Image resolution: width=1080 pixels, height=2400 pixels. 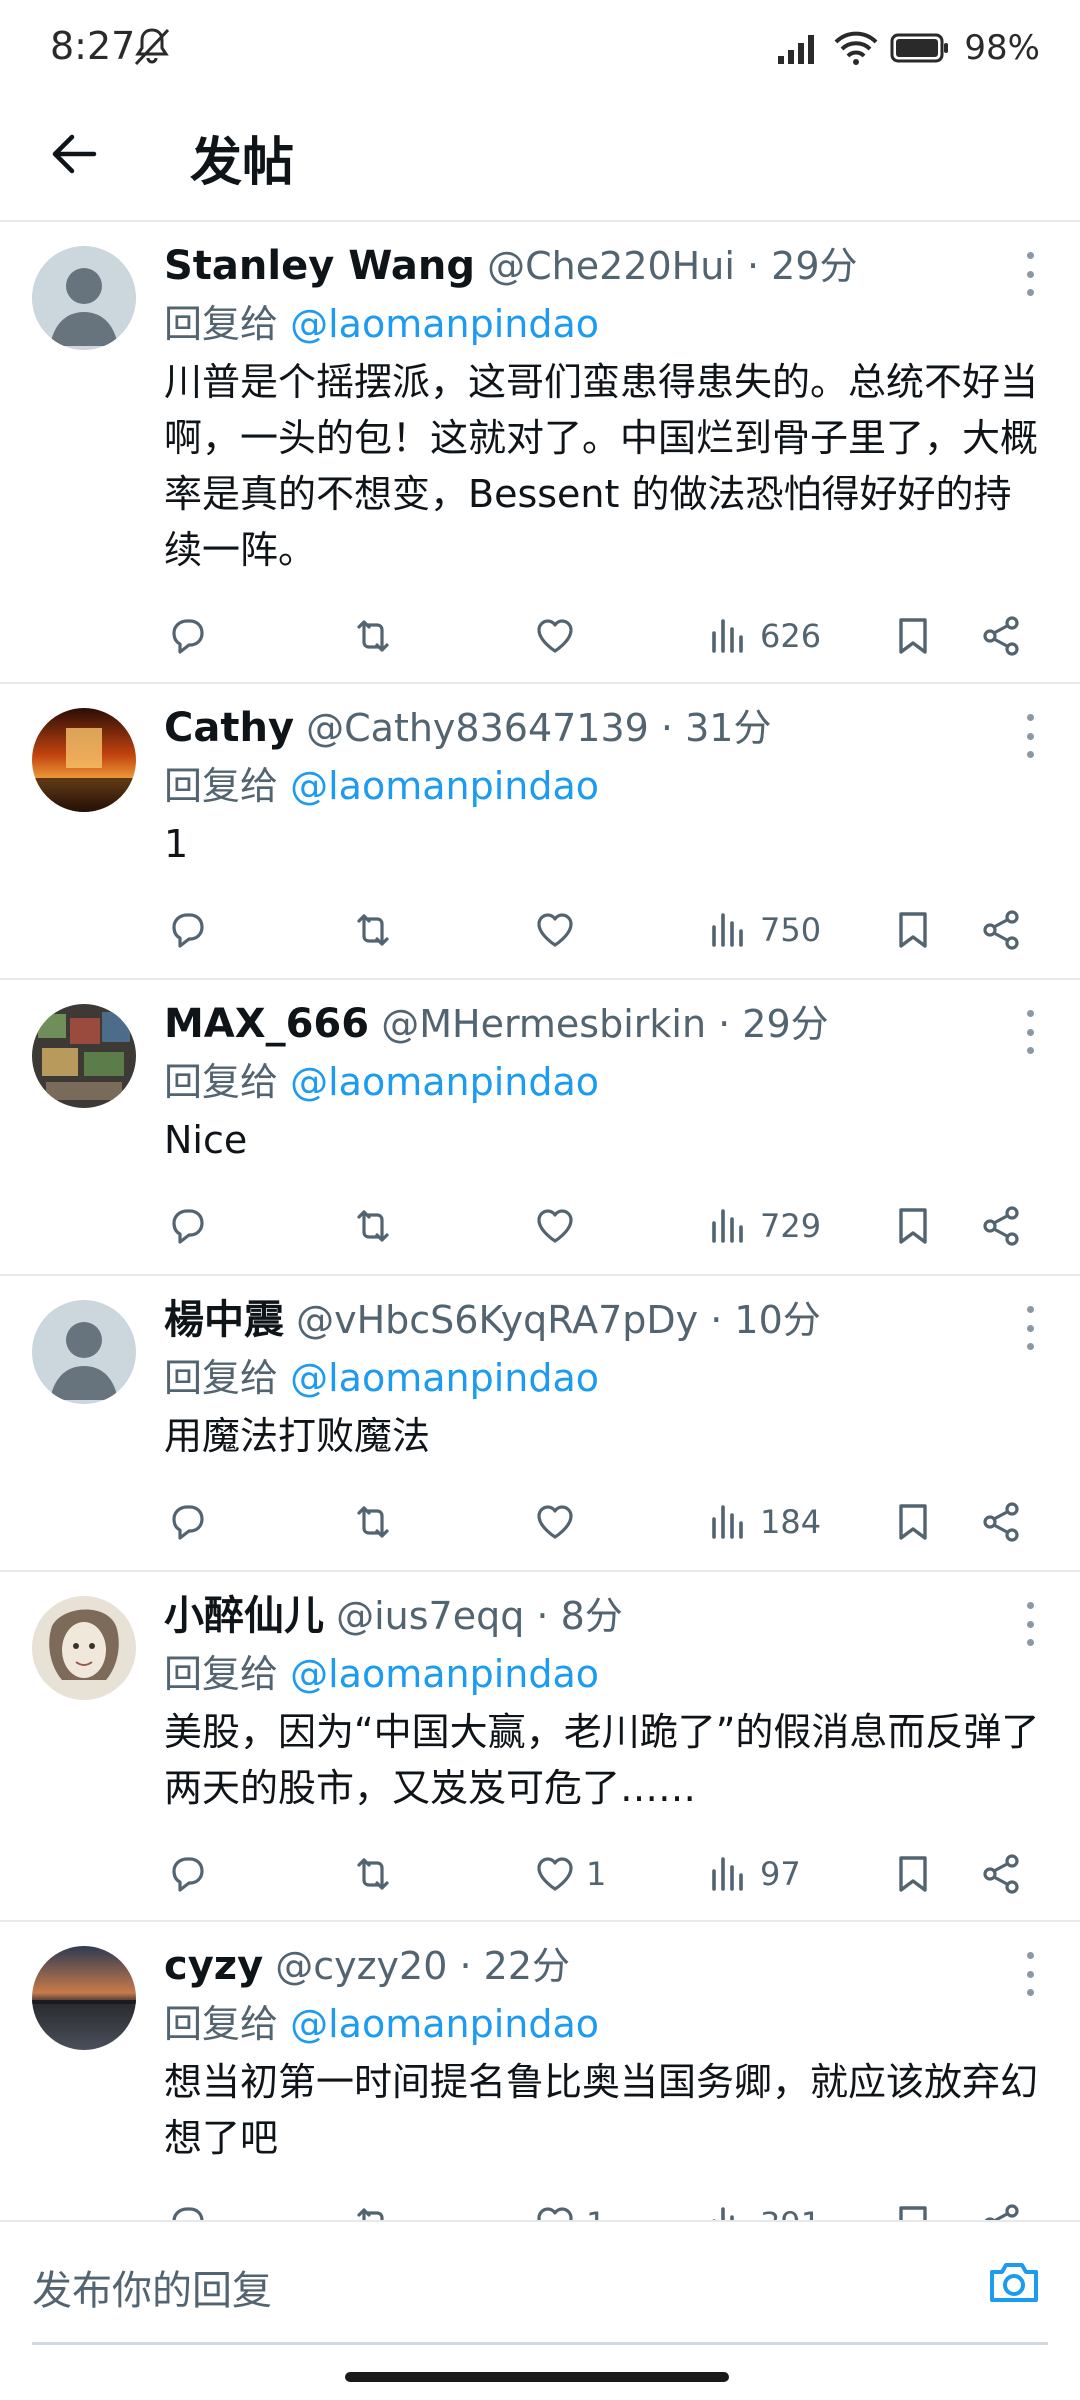 I want to click on user-handle: @MHermesbirkin, so click(x=543, y=1024).